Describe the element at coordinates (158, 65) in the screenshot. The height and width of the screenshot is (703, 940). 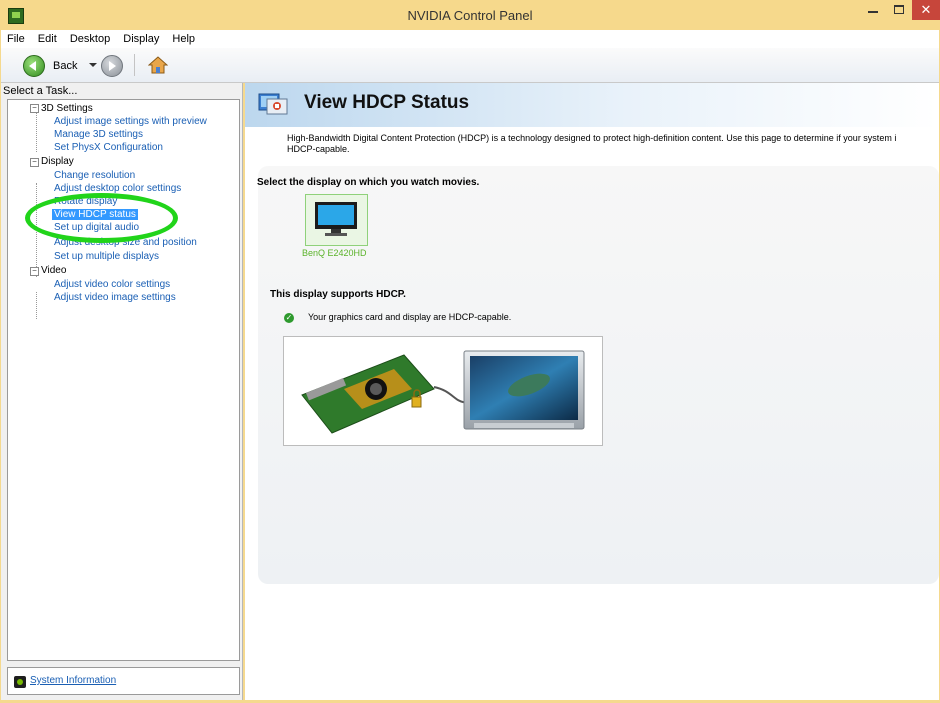
I see `home-icon` at that location.